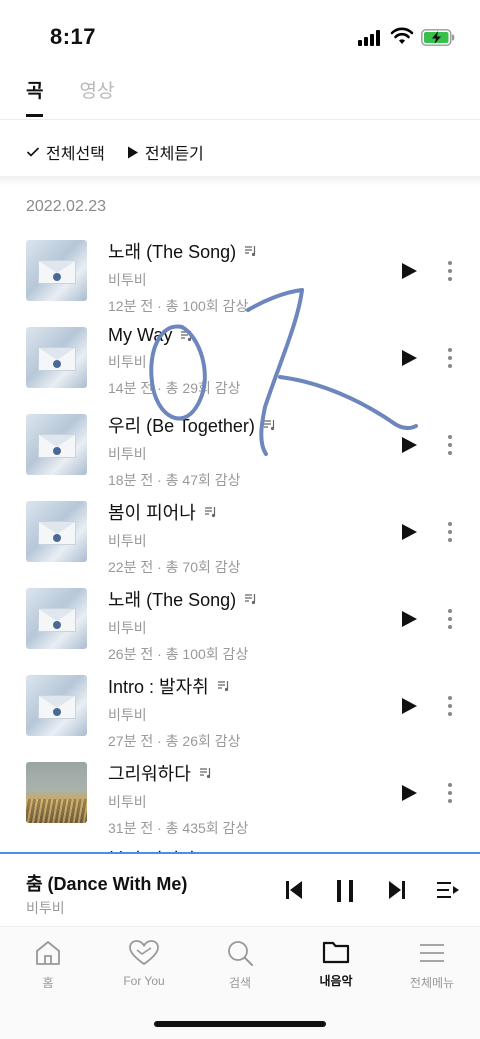 Image resolution: width=480 pixels, height=1039 pixels. What do you see at coordinates (174, 388) in the screenshot?
I see `song-play-info: 14분 전 · 총 29회 감상` at bounding box center [174, 388].